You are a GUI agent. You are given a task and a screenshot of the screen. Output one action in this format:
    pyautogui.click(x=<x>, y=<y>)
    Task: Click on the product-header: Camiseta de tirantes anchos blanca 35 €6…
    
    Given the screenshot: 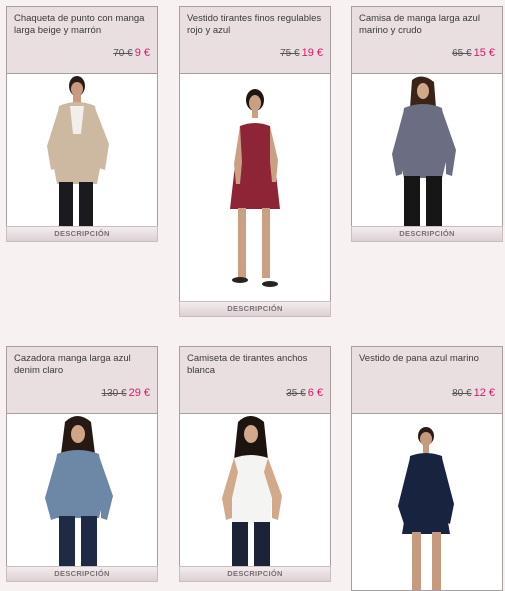 What is the action you would take?
    pyautogui.click(x=255, y=380)
    